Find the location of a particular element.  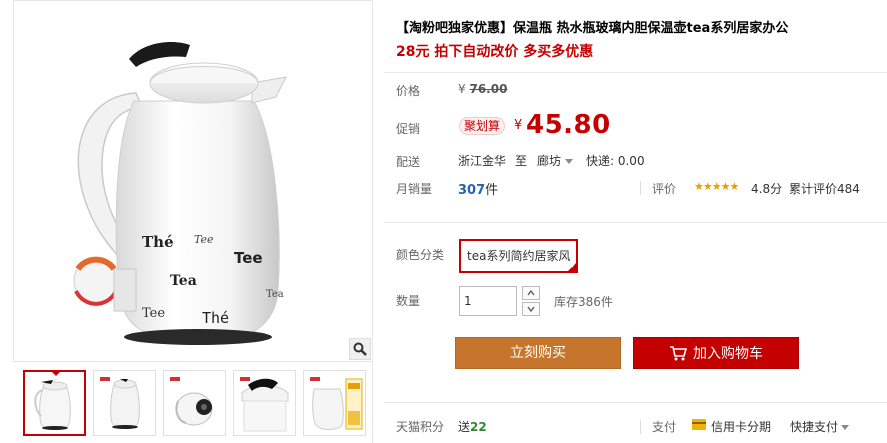

express-fee: 快递: 0.00 is located at coordinates (615, 161).